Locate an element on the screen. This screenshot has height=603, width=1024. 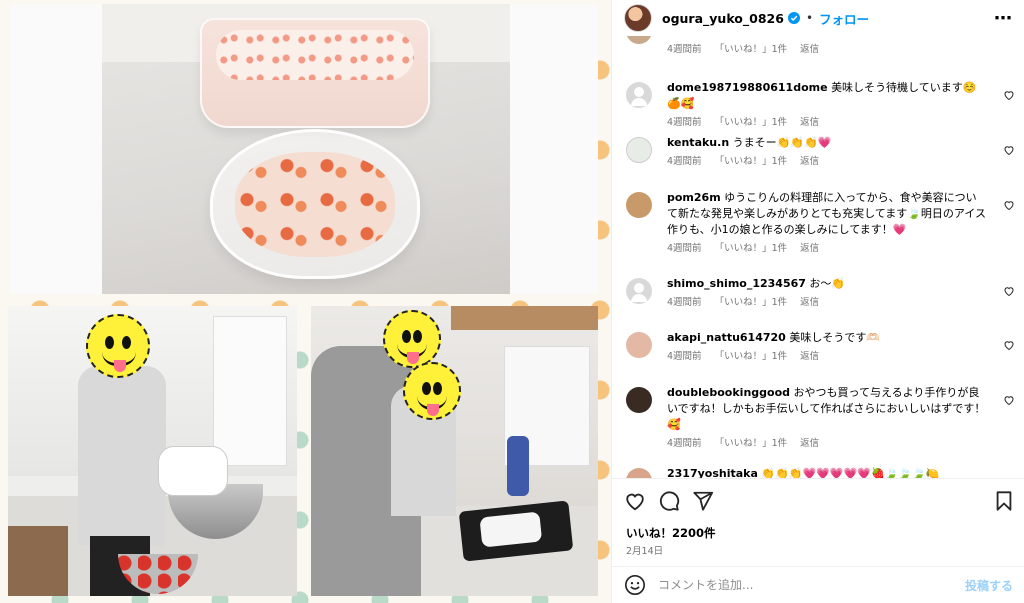
author-username: ogura_yuko_0826 is located at coordinates (723, 18).